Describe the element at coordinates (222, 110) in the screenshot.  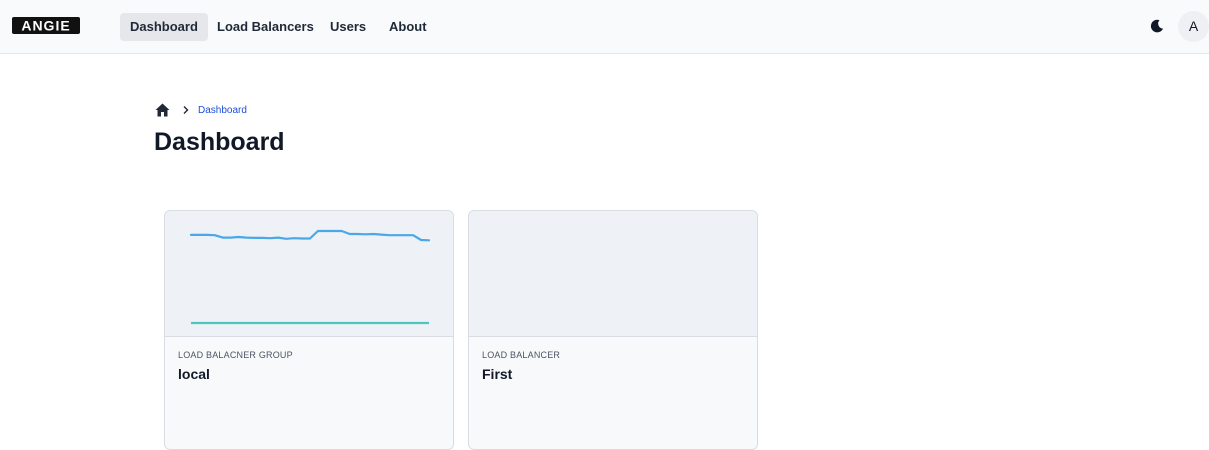
I see `breadcrumb-dashboard-link: Dashboard` at that location.